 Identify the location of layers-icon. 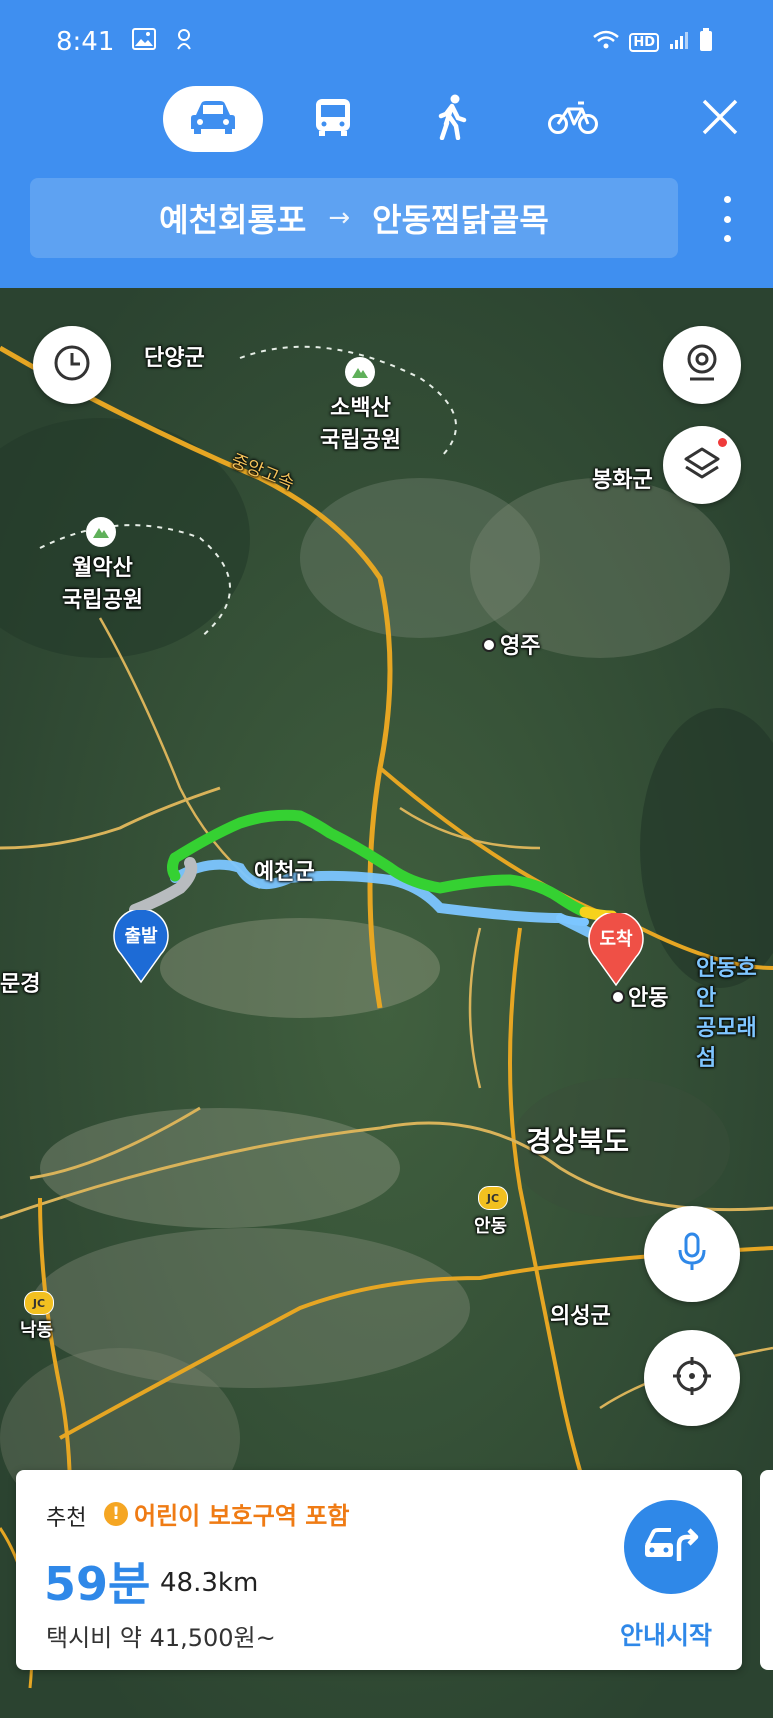
(702, 465).